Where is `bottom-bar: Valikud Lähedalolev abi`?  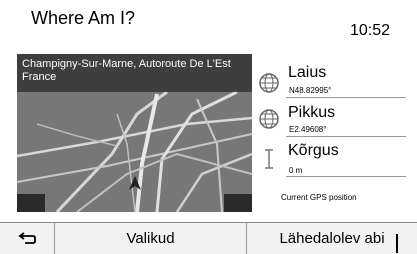
bottom-bar: Valikud Lähedalolev abi is located at coordinates (208, 238).